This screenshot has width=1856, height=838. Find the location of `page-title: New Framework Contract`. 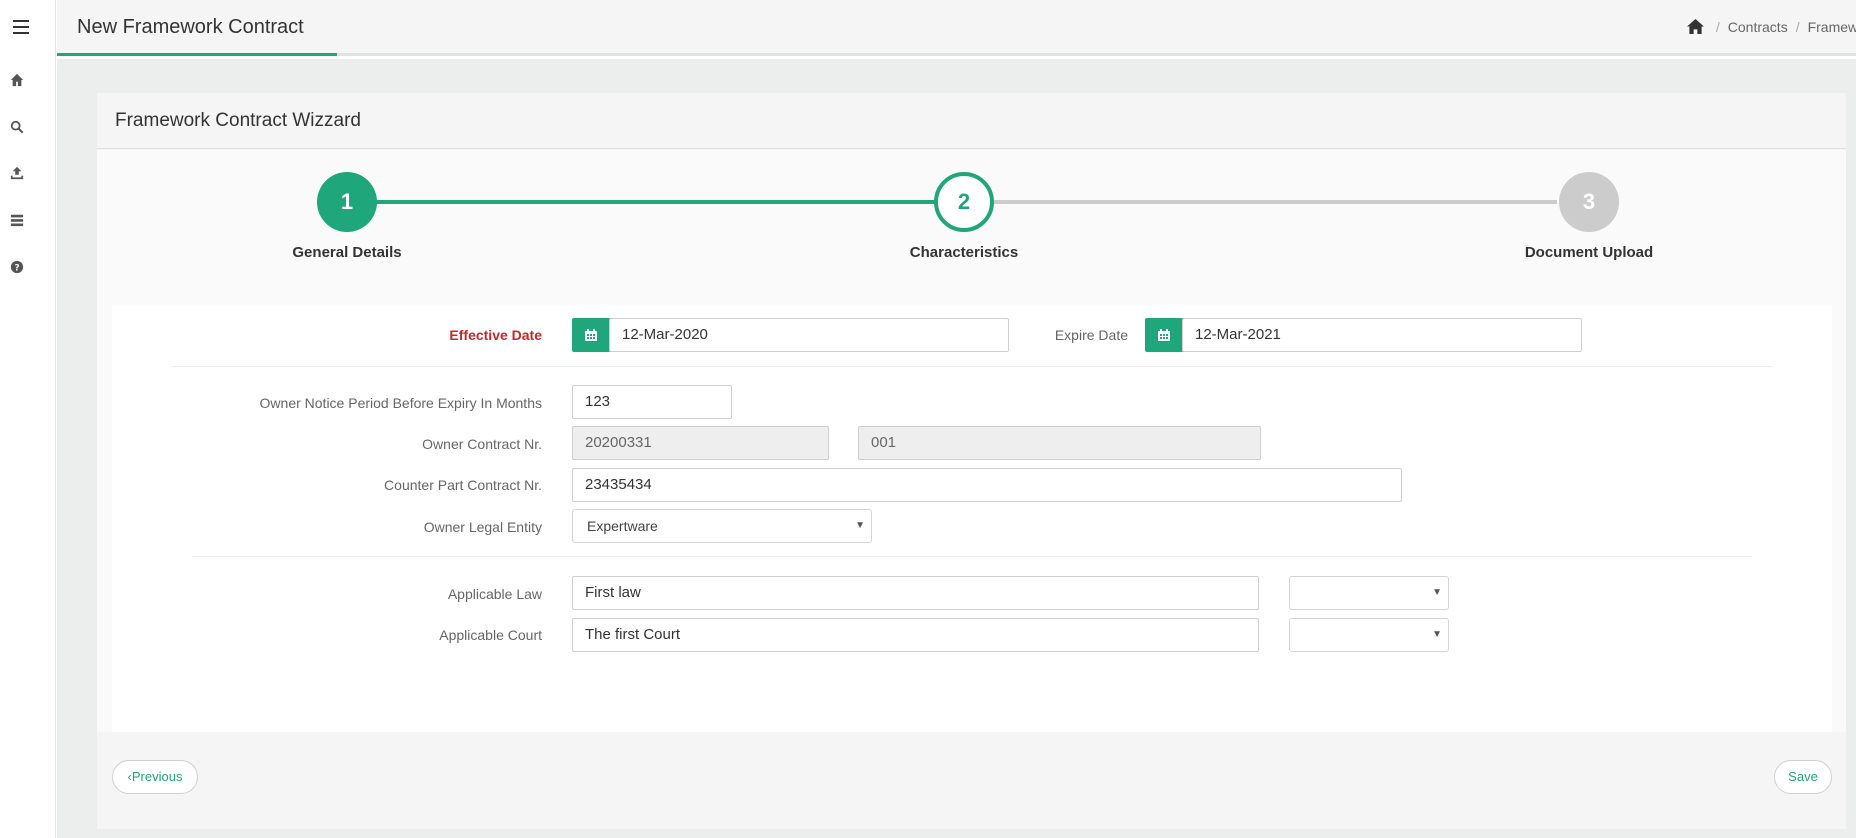

page-title: New Framework Contract is located at coordinates (190, 27).